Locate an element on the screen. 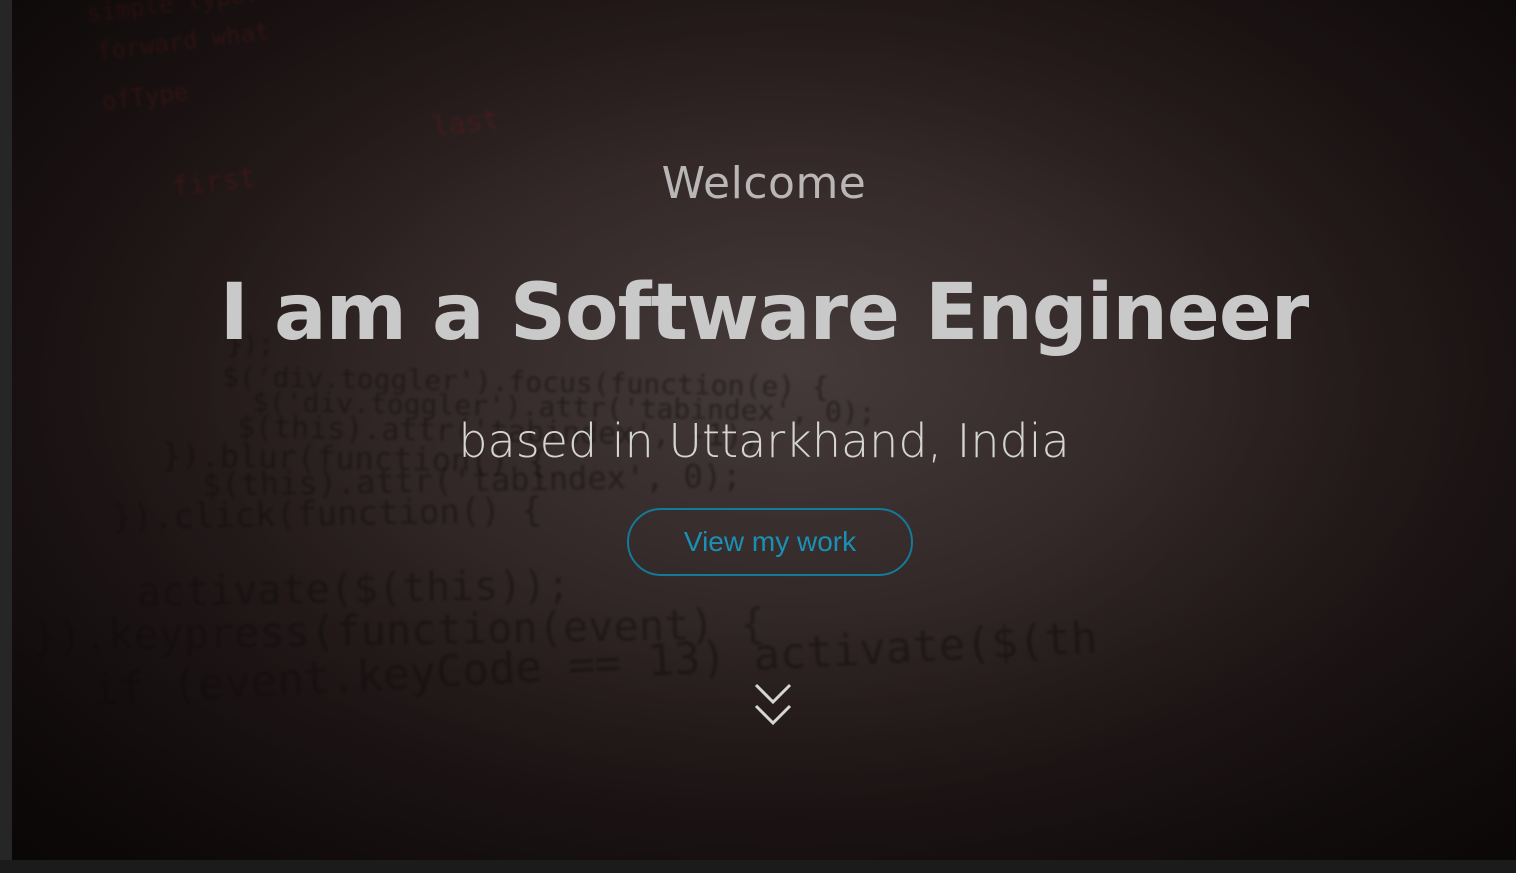  page-bottom-edge is located at coordinates (758, 866).